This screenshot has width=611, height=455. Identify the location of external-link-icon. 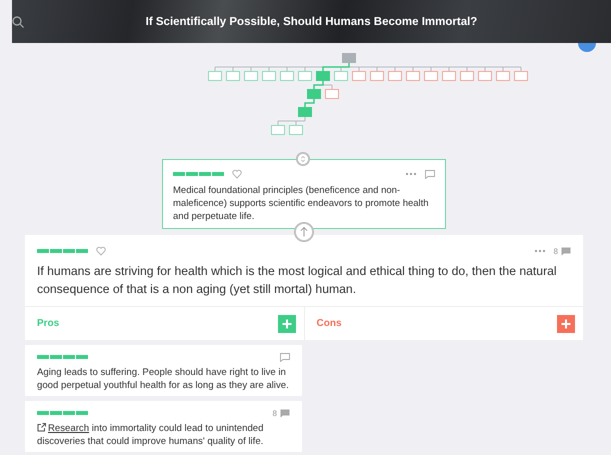
(41, 427).